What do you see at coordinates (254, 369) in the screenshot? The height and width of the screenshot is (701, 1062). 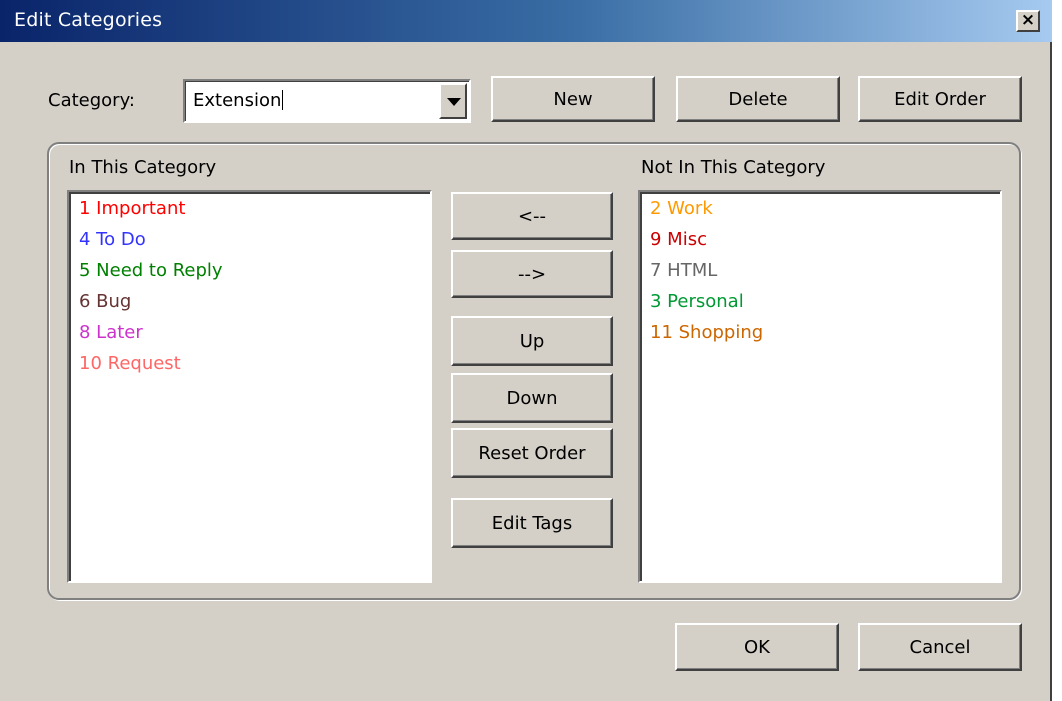 I see `list-item: 10 Request` at bounding box center [254, 369].